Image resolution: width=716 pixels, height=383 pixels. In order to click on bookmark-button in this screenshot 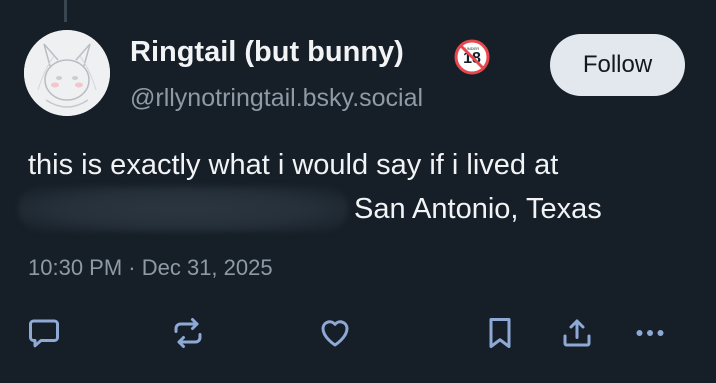, I will do `click(500, 333)`.